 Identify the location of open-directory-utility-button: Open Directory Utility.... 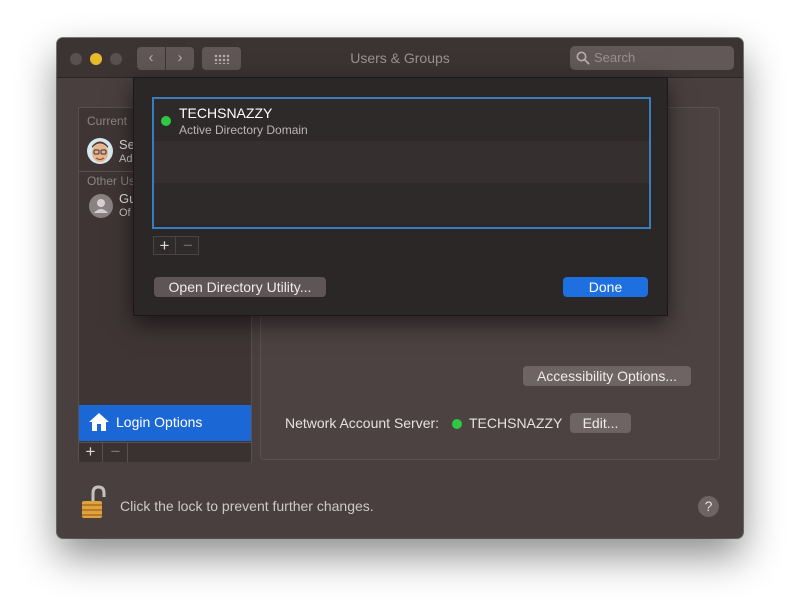
(240, 287).